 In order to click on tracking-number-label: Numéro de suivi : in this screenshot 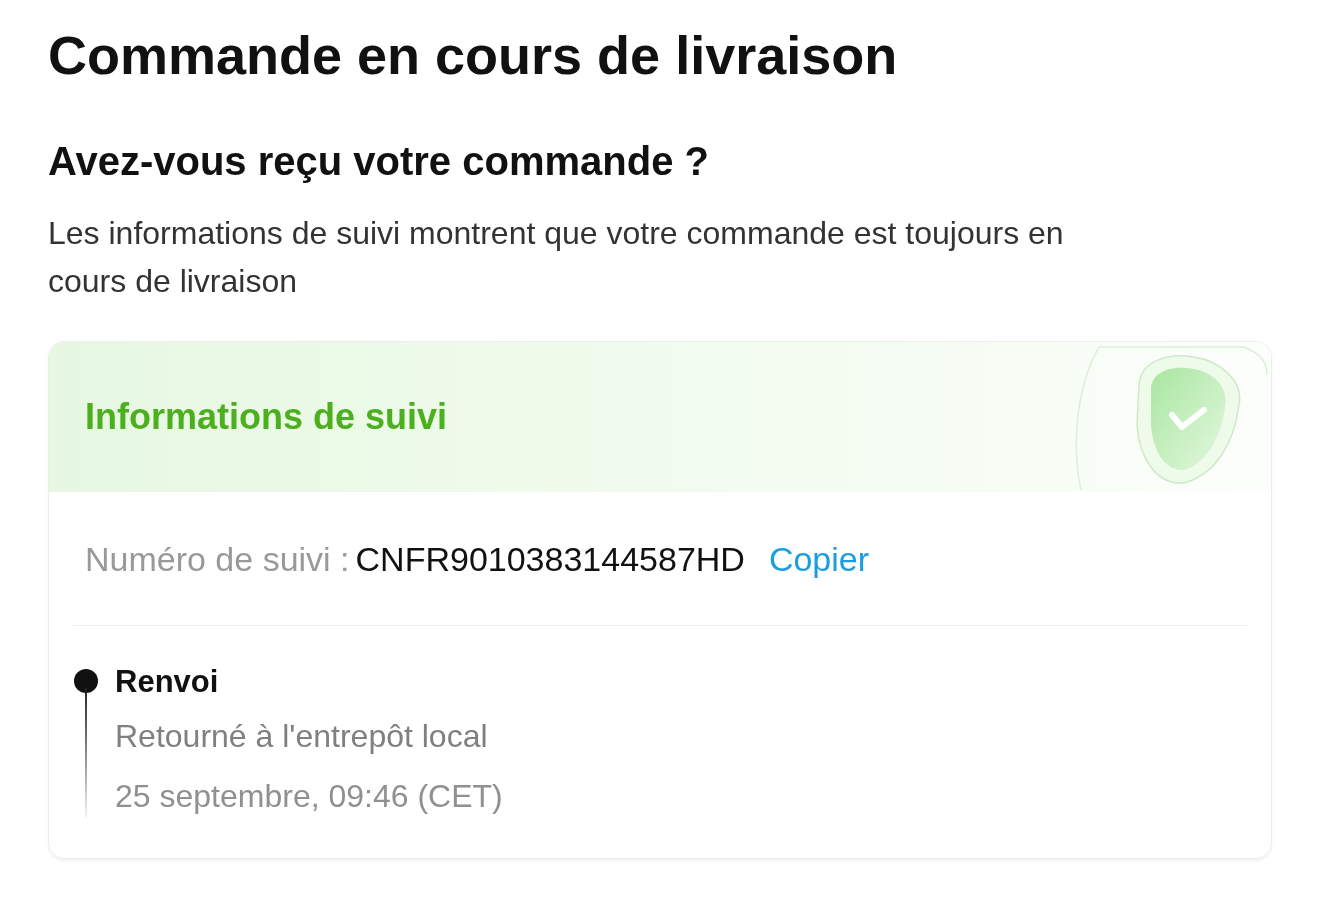, I will do `click(217, 559)`.